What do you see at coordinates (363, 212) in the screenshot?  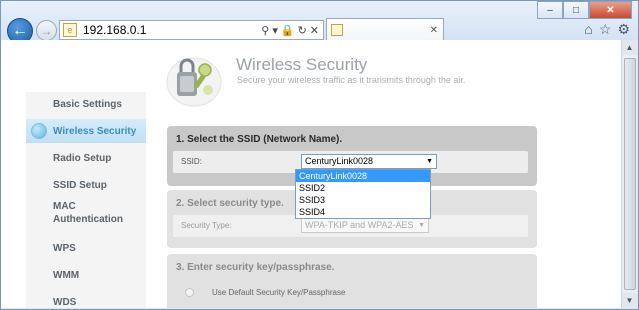 I see `ssid-option: SSID4` at bounding box center [363, 212].